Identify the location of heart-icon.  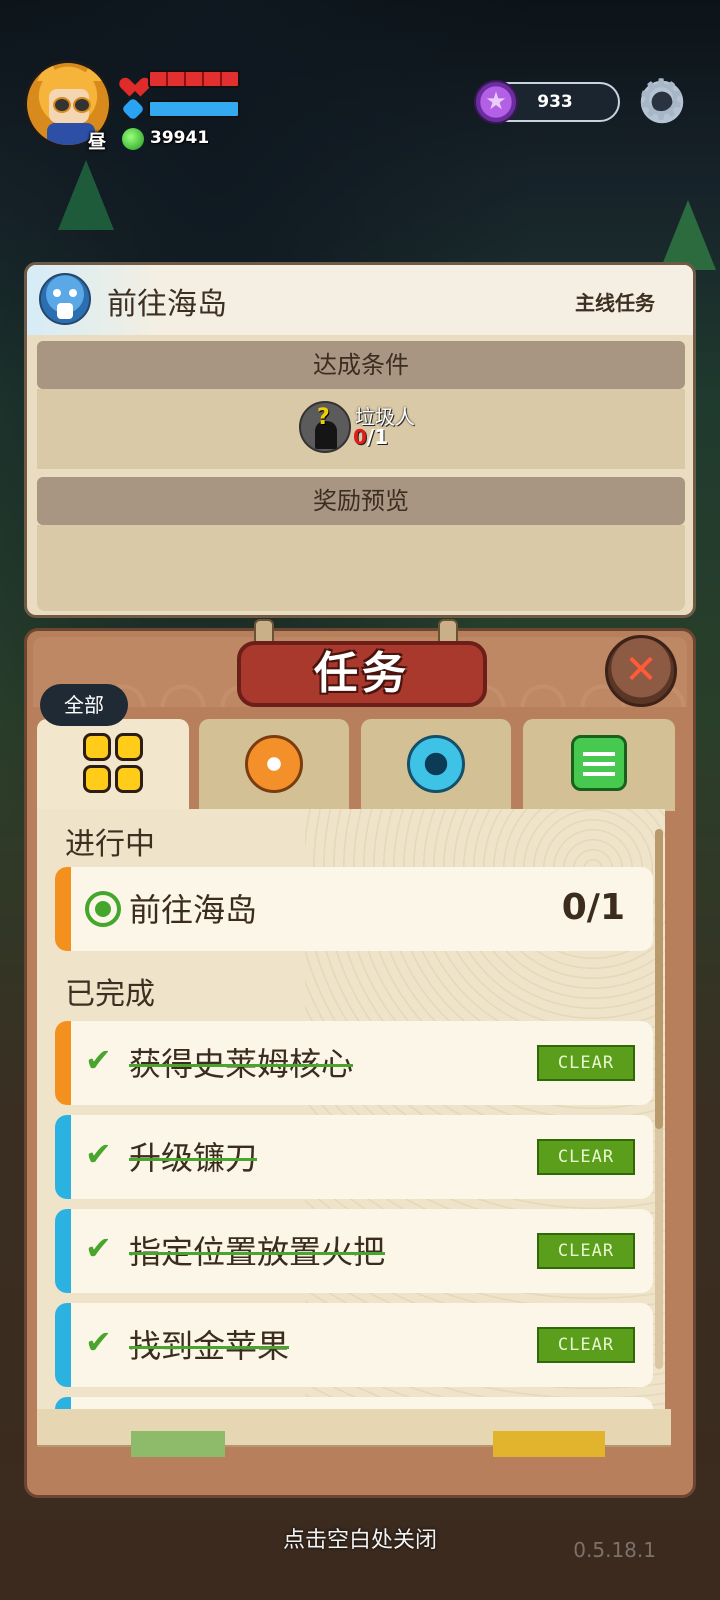
(133, 79).